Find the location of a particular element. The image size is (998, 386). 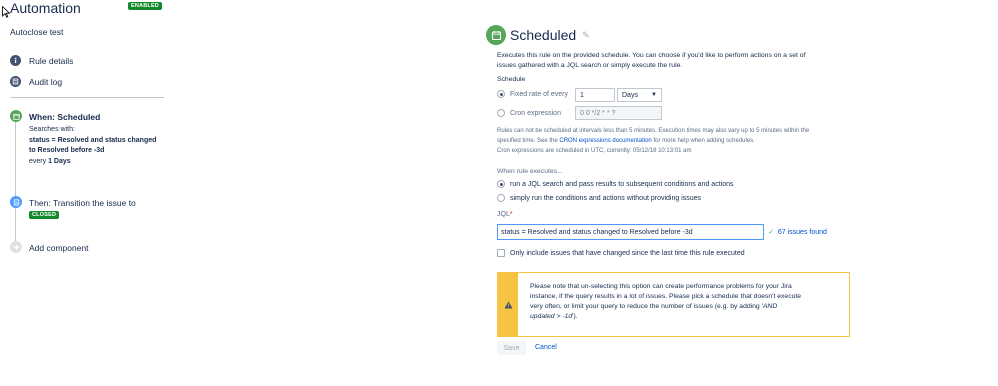

save-button: Save is located at coordinates (511, 348).